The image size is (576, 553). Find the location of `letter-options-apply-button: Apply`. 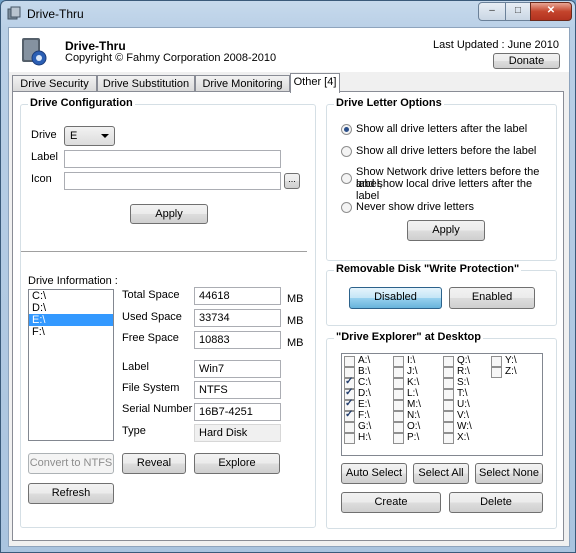

letter-options-apply-button: Apply is located at coordinates (446, 230).